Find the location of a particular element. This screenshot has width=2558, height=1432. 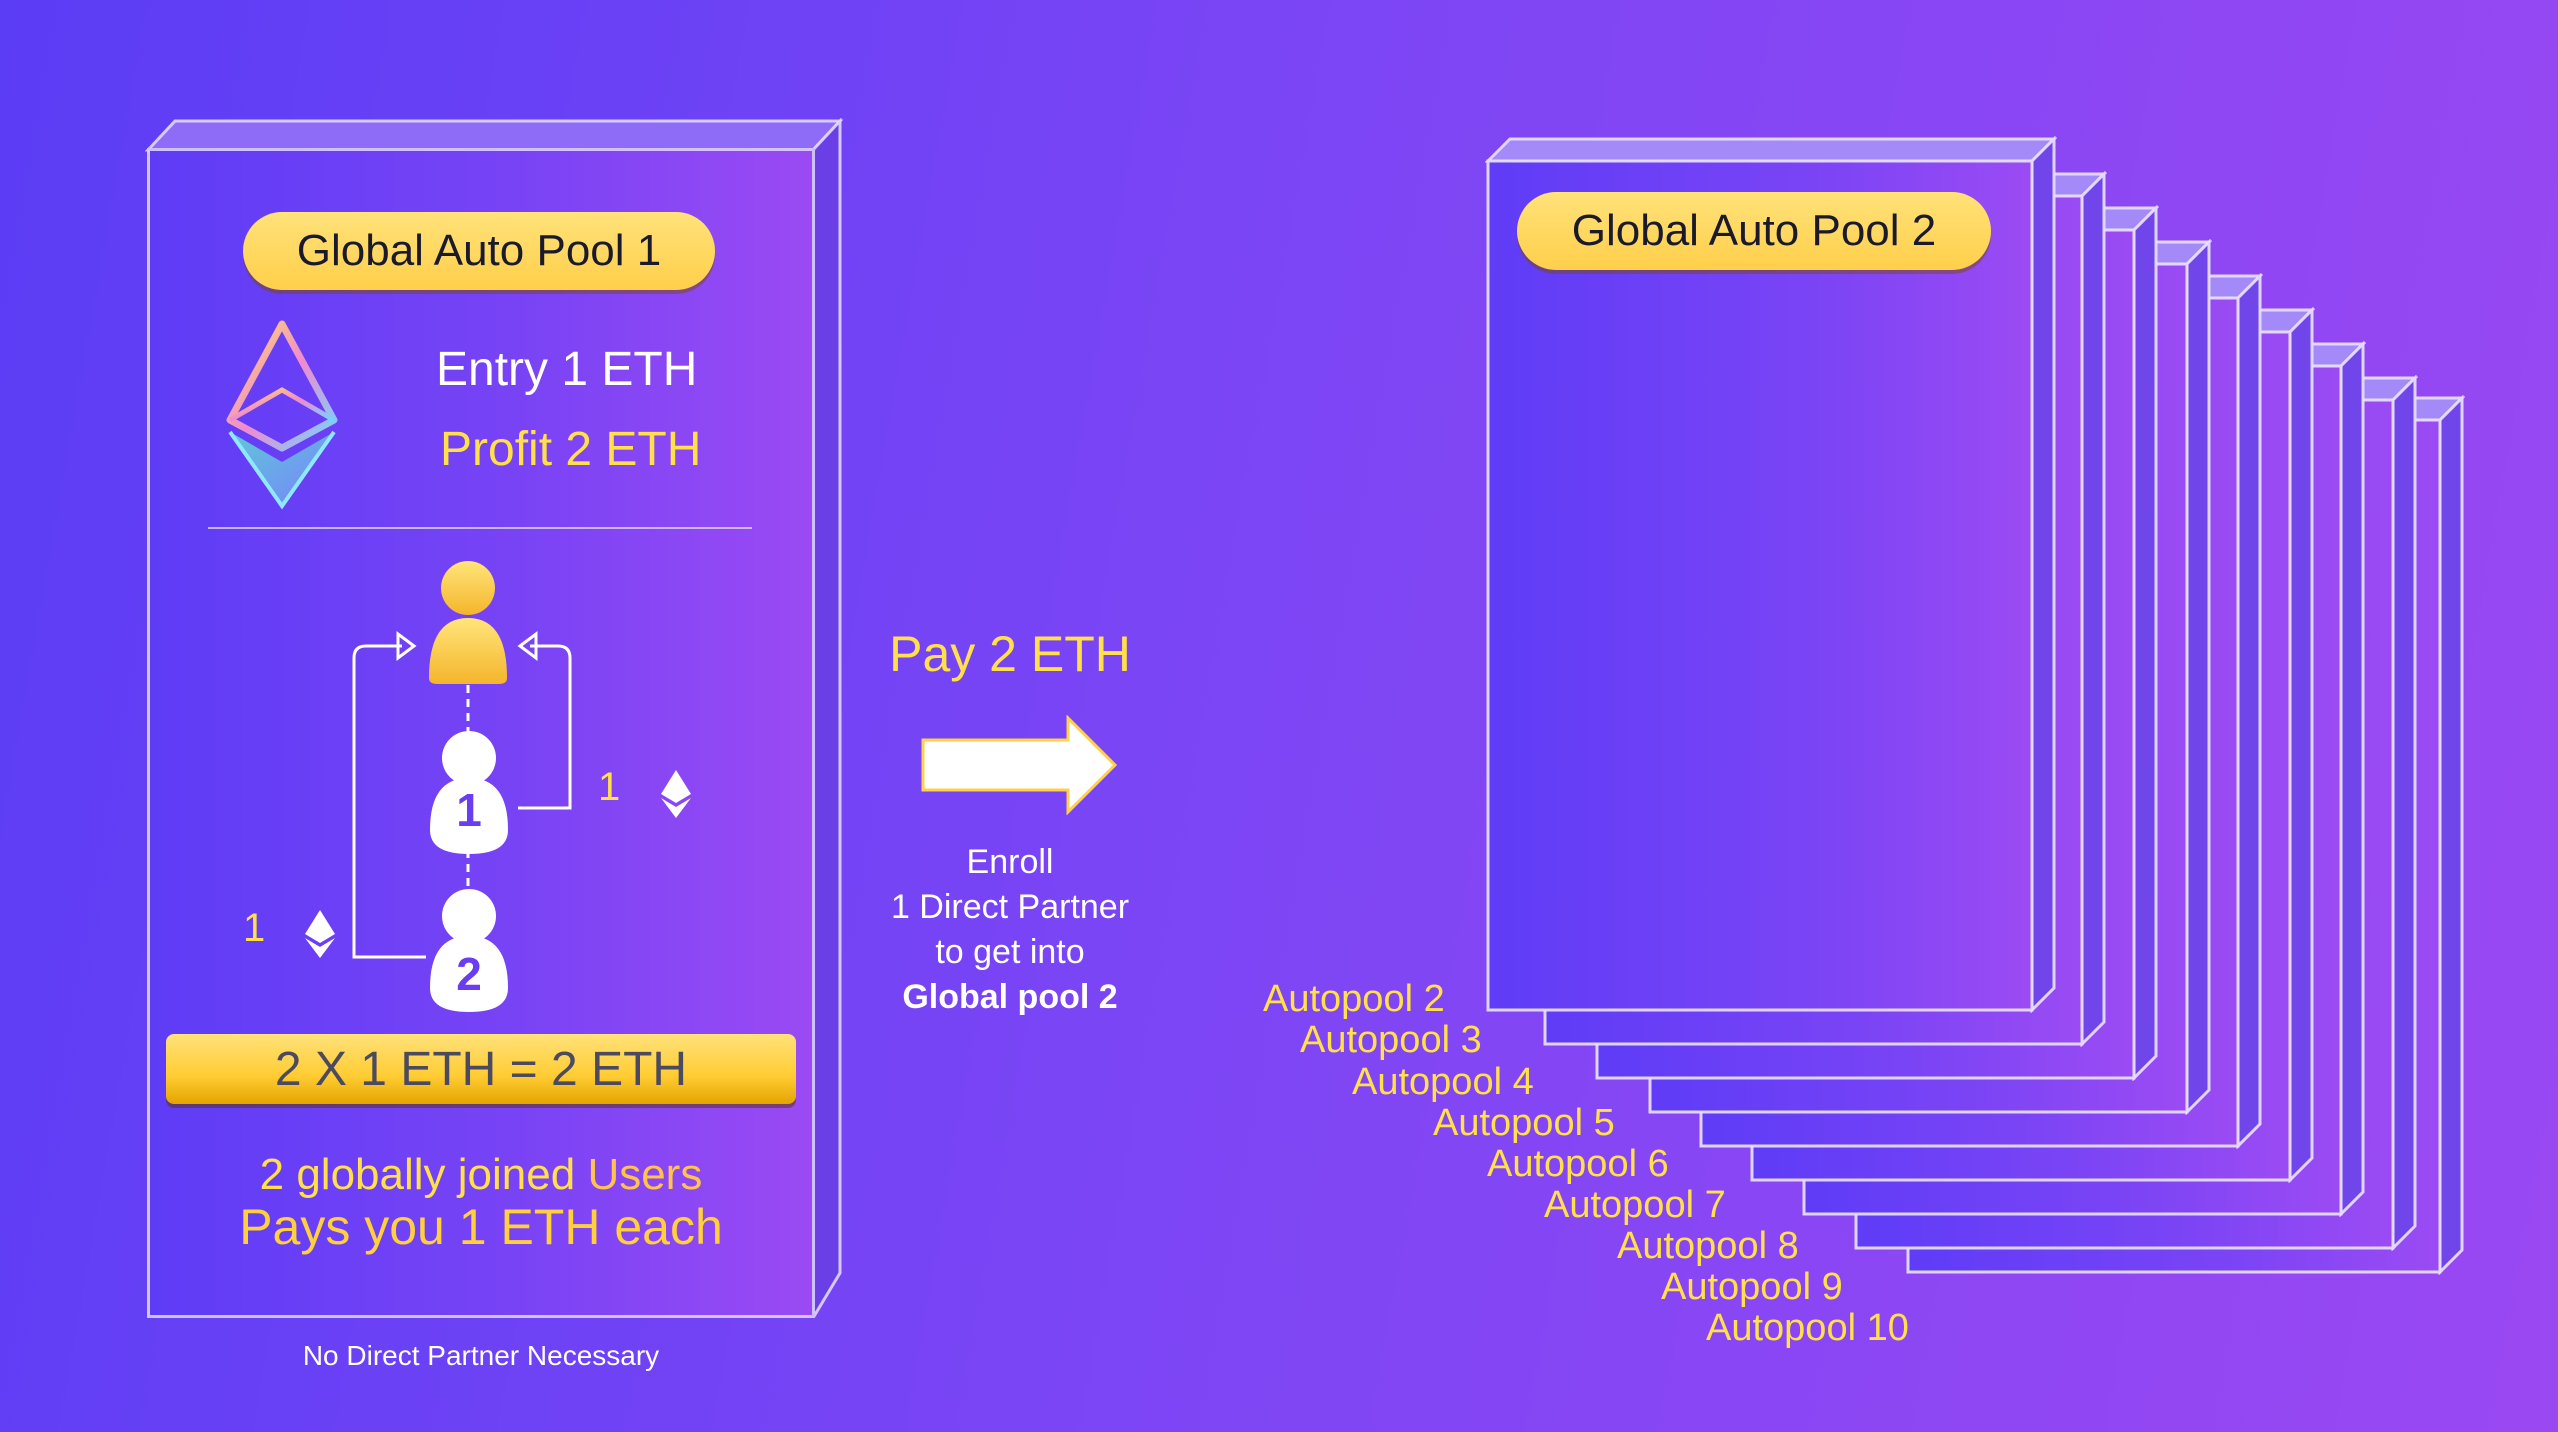

pool1-title: Global Auto Pool 1 is located at coordinates (479, 250).